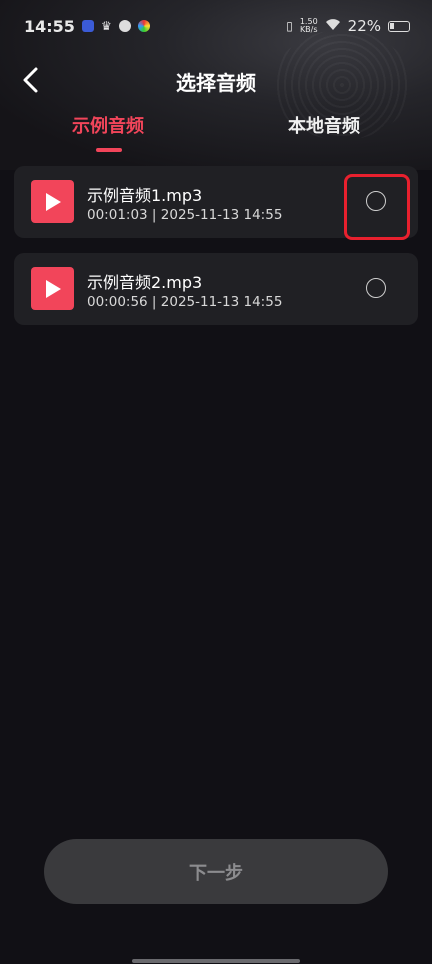 The width and height of the screenshot is (432, 964). Describe the element at coordinates (143, 26) in the screenshot. I see `colorful-app-icon` at that location.